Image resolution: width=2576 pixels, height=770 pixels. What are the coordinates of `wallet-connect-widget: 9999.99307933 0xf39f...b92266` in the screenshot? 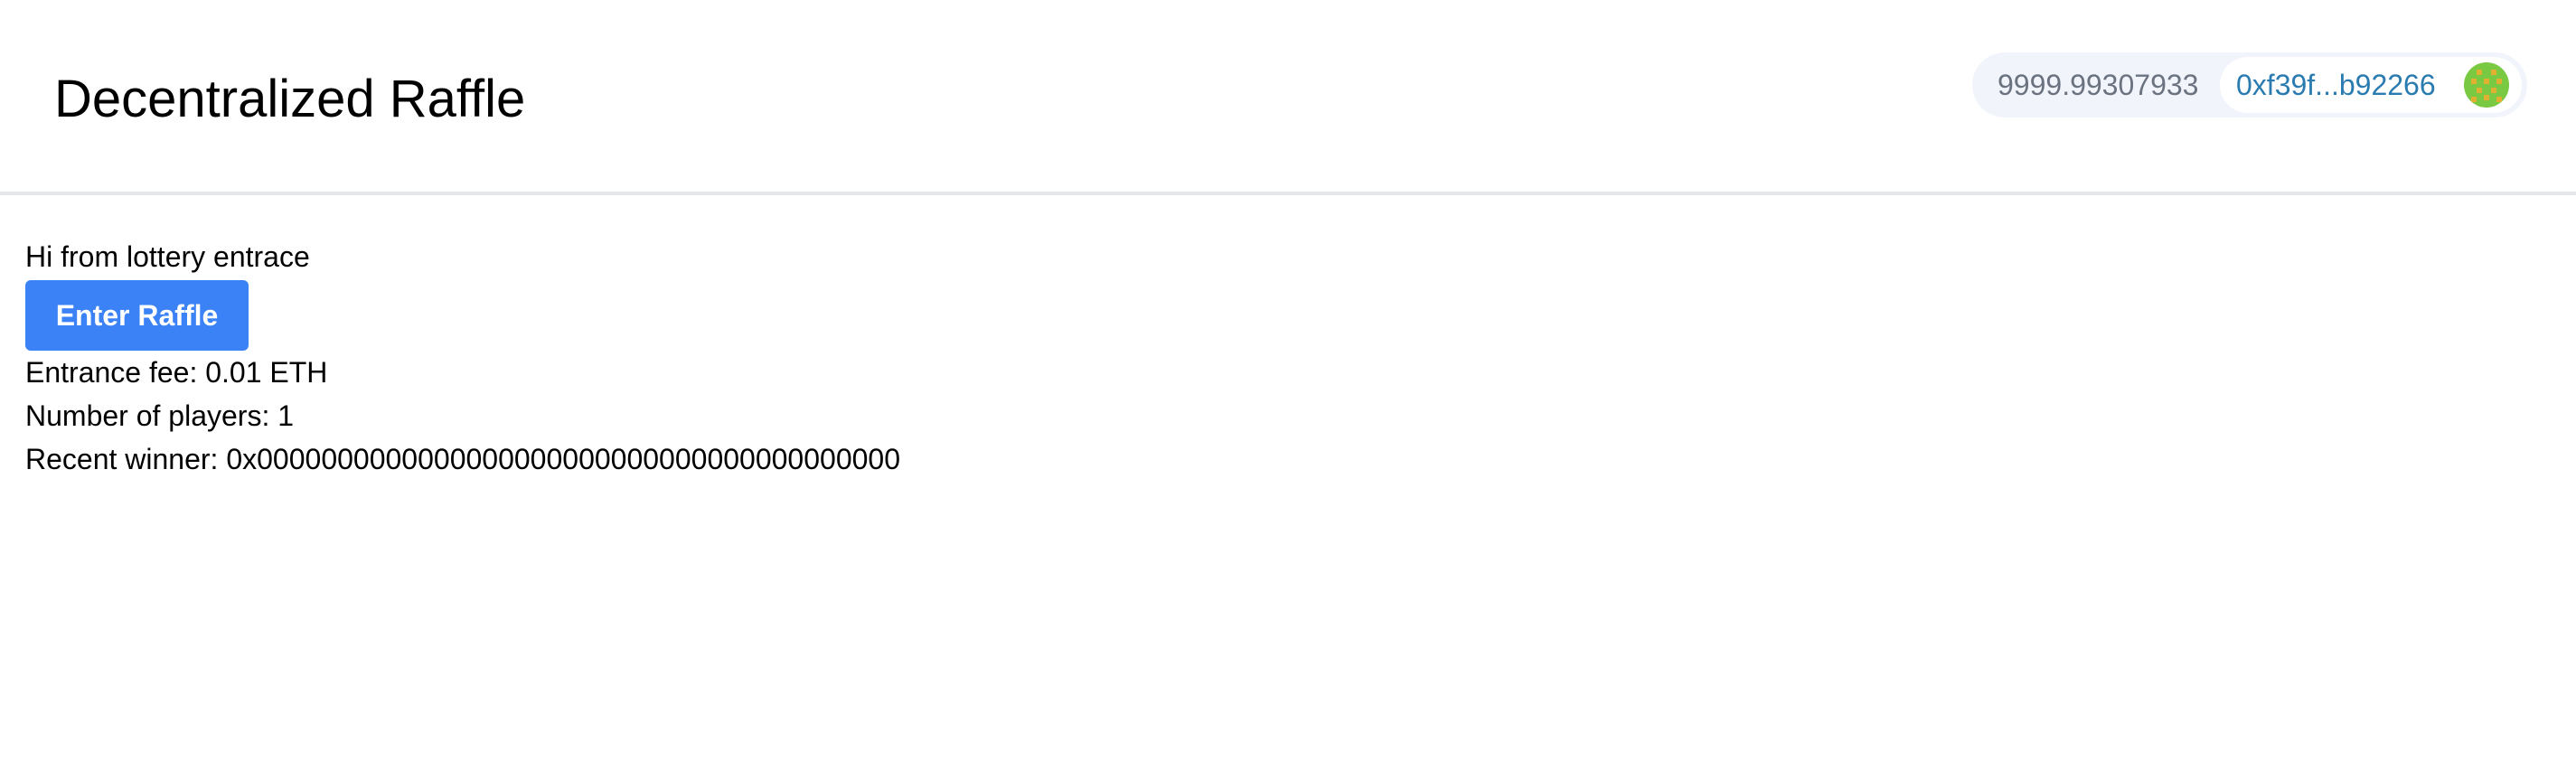 It's located at (2250, 84).